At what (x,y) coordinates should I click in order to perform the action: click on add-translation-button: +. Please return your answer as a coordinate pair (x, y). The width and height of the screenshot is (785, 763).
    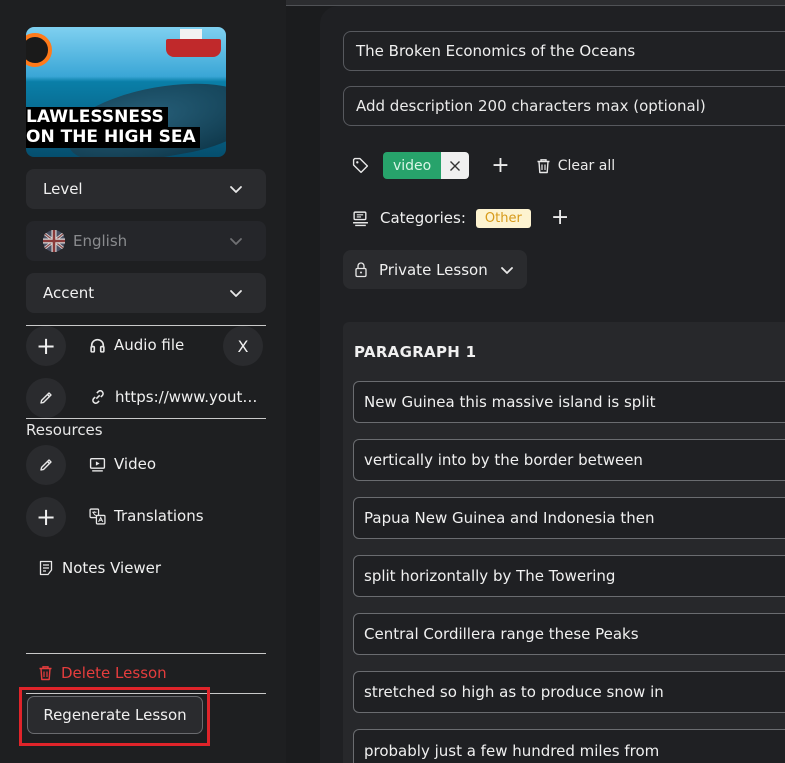
    Looking at the image, I should click on (46, 517).